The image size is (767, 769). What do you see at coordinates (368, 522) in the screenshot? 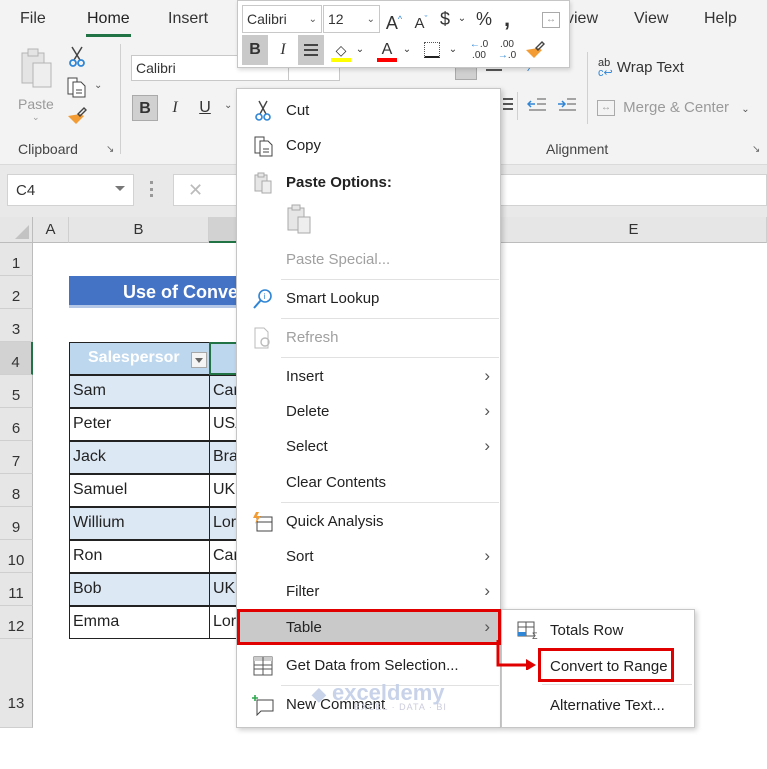
I see `menu-item-quick-analysis: Quick Analysis` at bounding box center [368, 522].